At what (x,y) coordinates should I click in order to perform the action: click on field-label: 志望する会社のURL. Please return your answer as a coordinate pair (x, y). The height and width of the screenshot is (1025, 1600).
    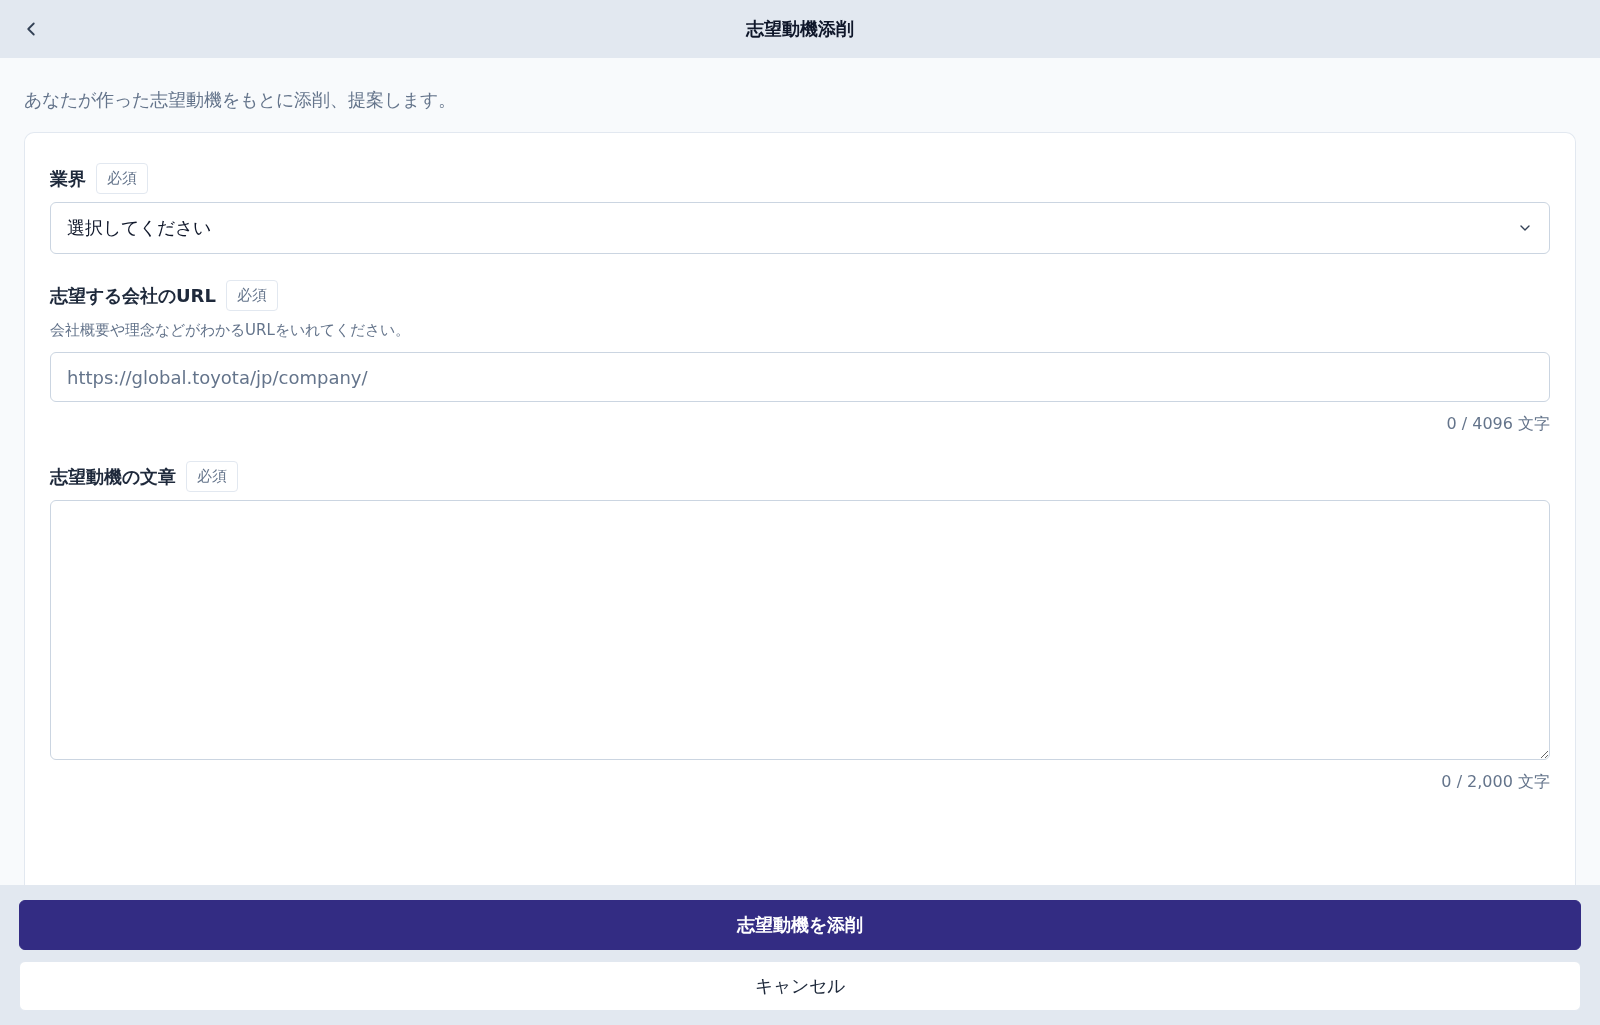
    Looking at the image, I should click on (133, 295).